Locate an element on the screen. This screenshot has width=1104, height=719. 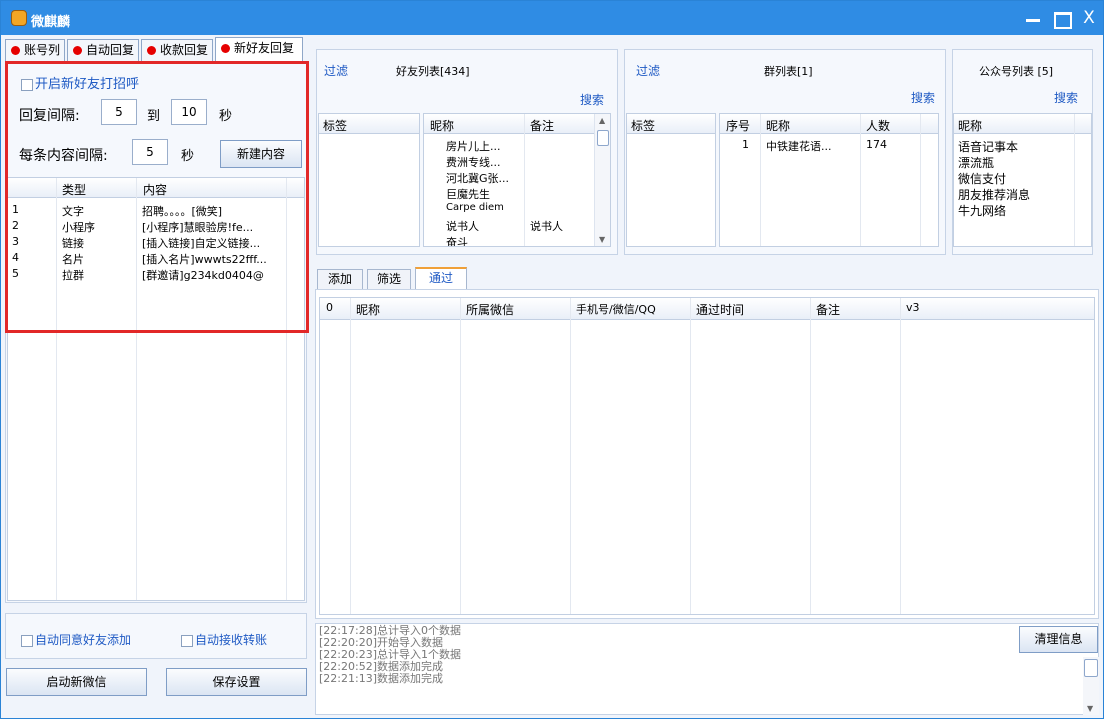
list-item: Carpe diem is located at coordinates (517, 209).